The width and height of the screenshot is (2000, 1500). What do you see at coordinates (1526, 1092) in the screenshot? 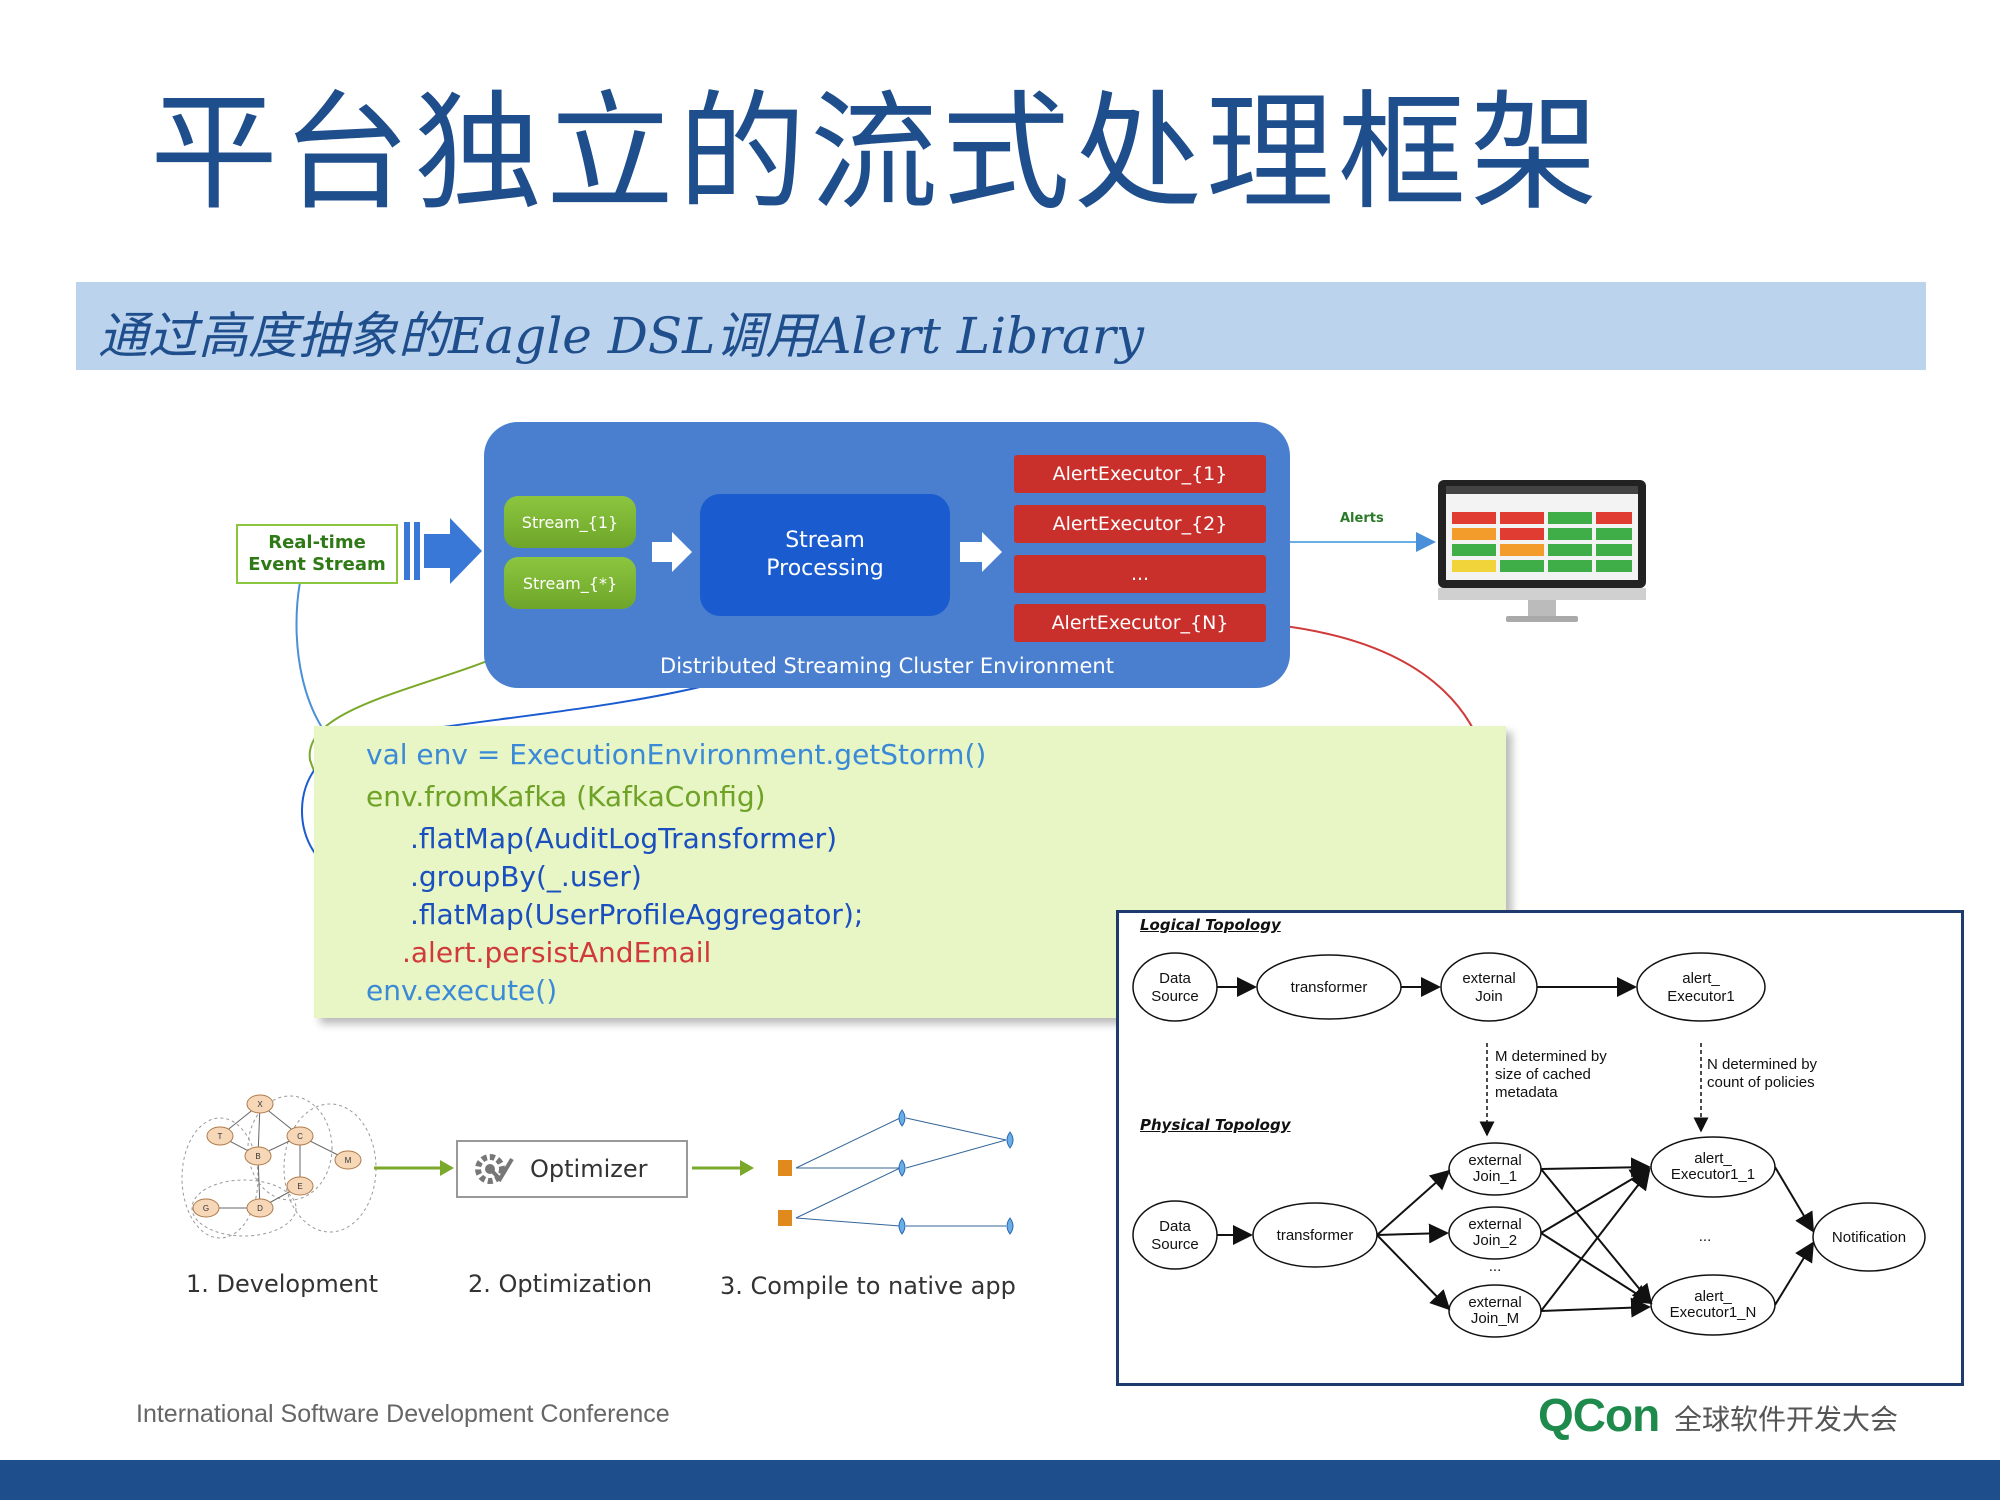
I see `note-m-l3: metadata` at bounding box center [1526, 1092].